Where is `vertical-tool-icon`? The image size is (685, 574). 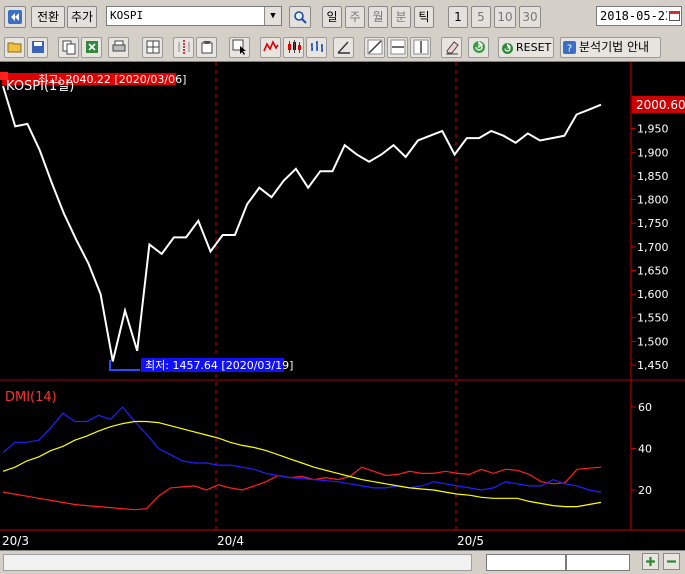 vertical-tool-icon is located at coordinates (420, 47).